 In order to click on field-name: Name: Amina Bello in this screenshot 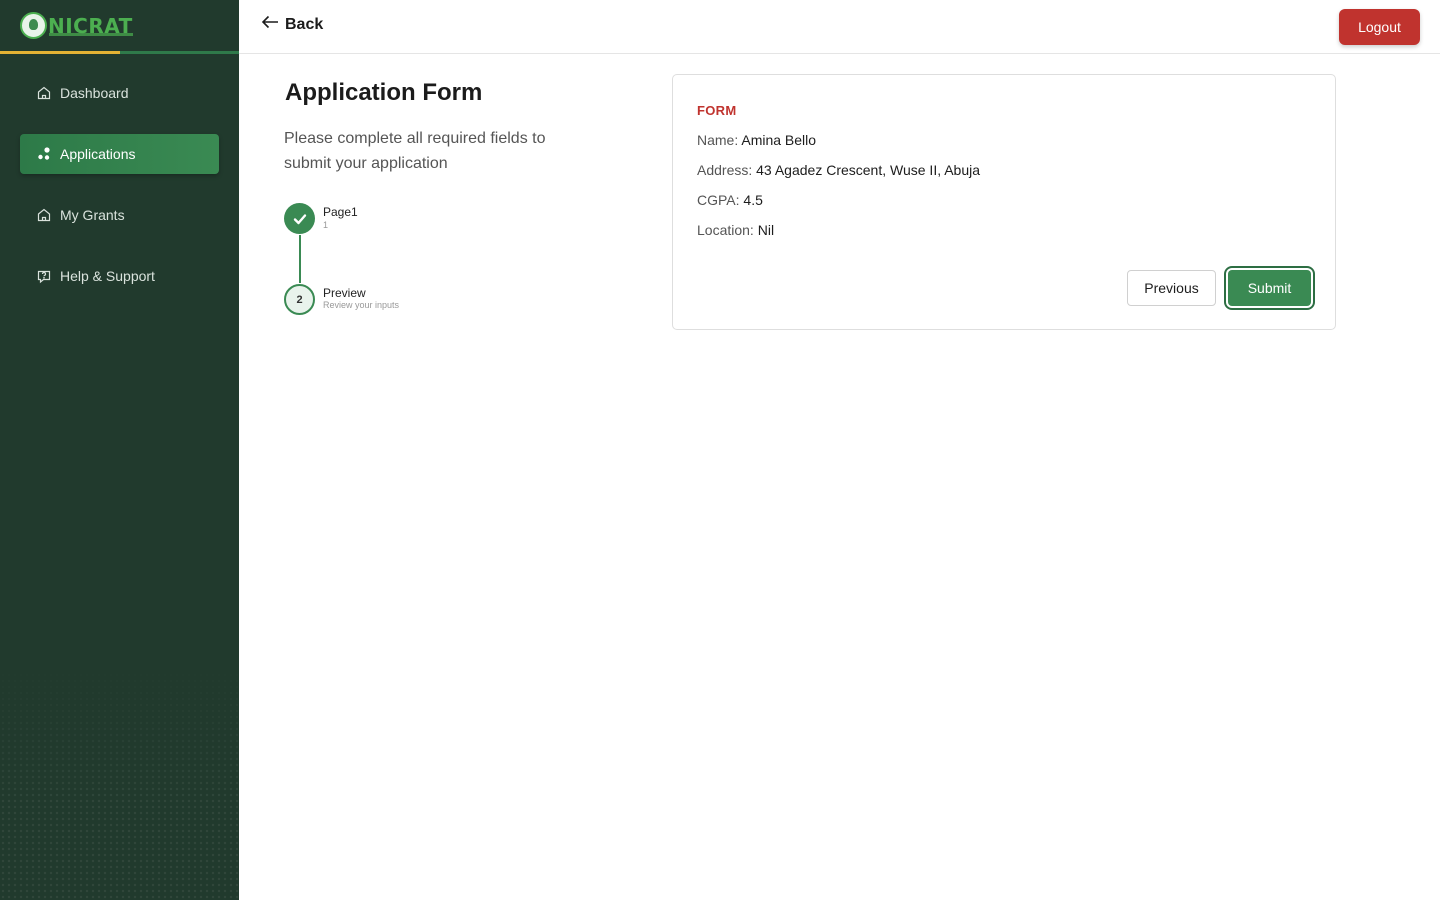, I will do `click(756, 140)`.